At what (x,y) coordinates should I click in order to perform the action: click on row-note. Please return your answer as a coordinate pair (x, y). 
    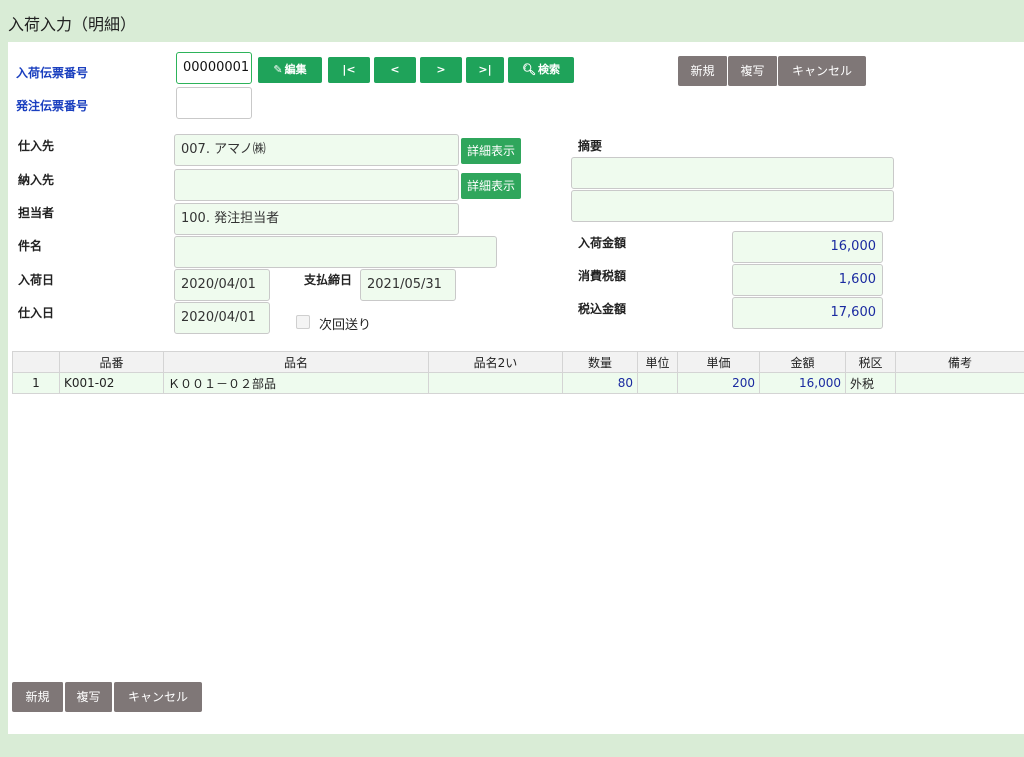
    Looking at the image, I should click on (959, 383).